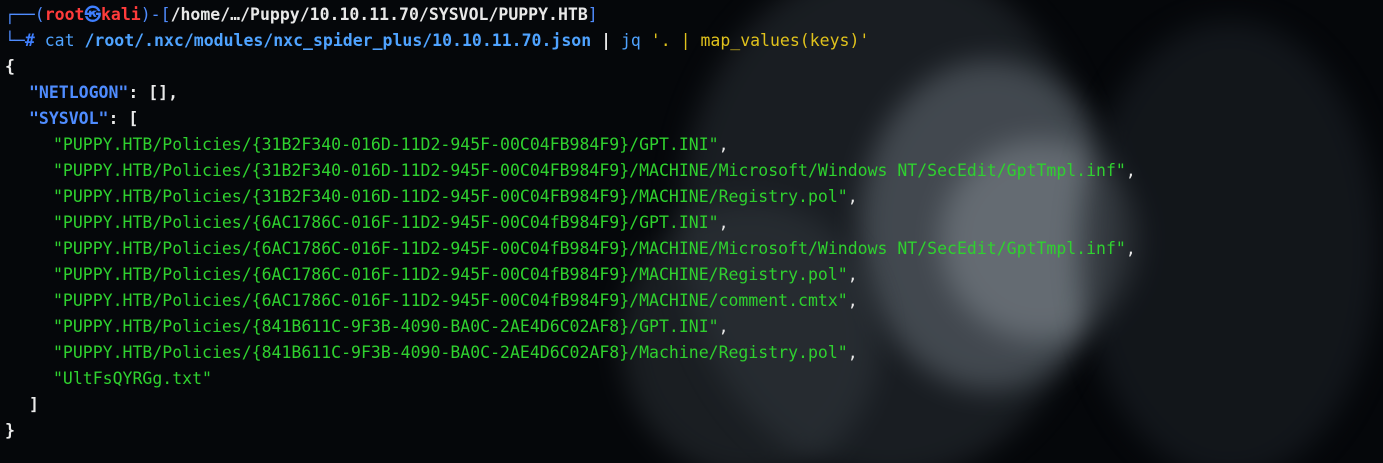 The width and height of the screenshot is (1383, 463). What do you see at coordinates (15, 40) in the screenshot?
I see `prompt-box-bottom: └─` at bounding box center [15, 40].